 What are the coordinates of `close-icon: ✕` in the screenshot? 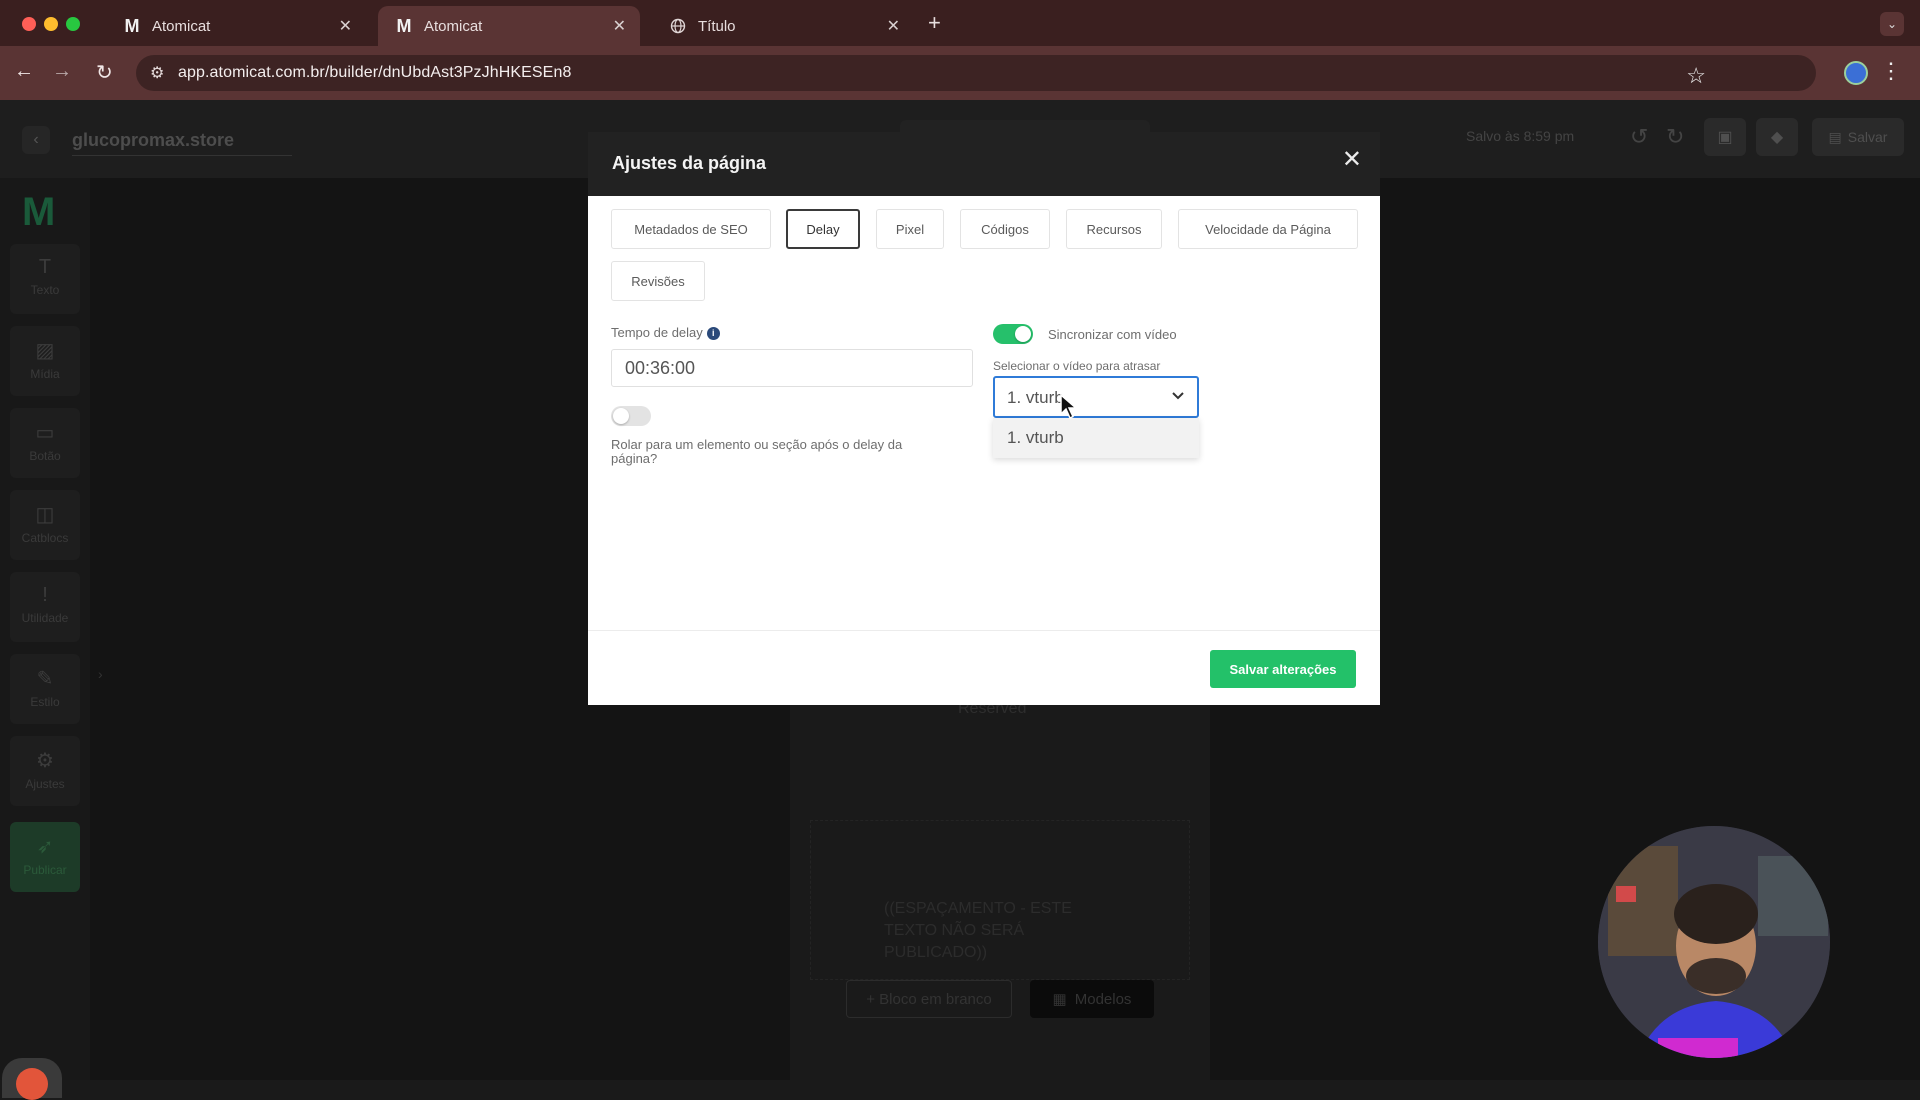 It's located at (1352, 160).